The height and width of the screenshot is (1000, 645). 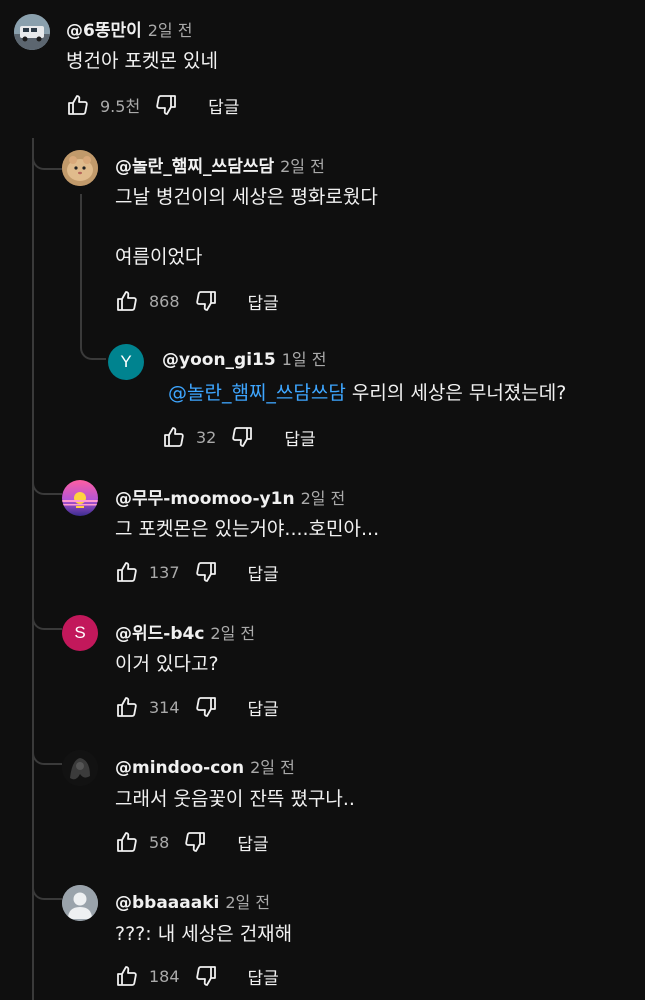 What do you see at coordinates (159, 257) in the screenshot?
I see `comment-text-line: 여름이었다` at bounding box center [159, 257].